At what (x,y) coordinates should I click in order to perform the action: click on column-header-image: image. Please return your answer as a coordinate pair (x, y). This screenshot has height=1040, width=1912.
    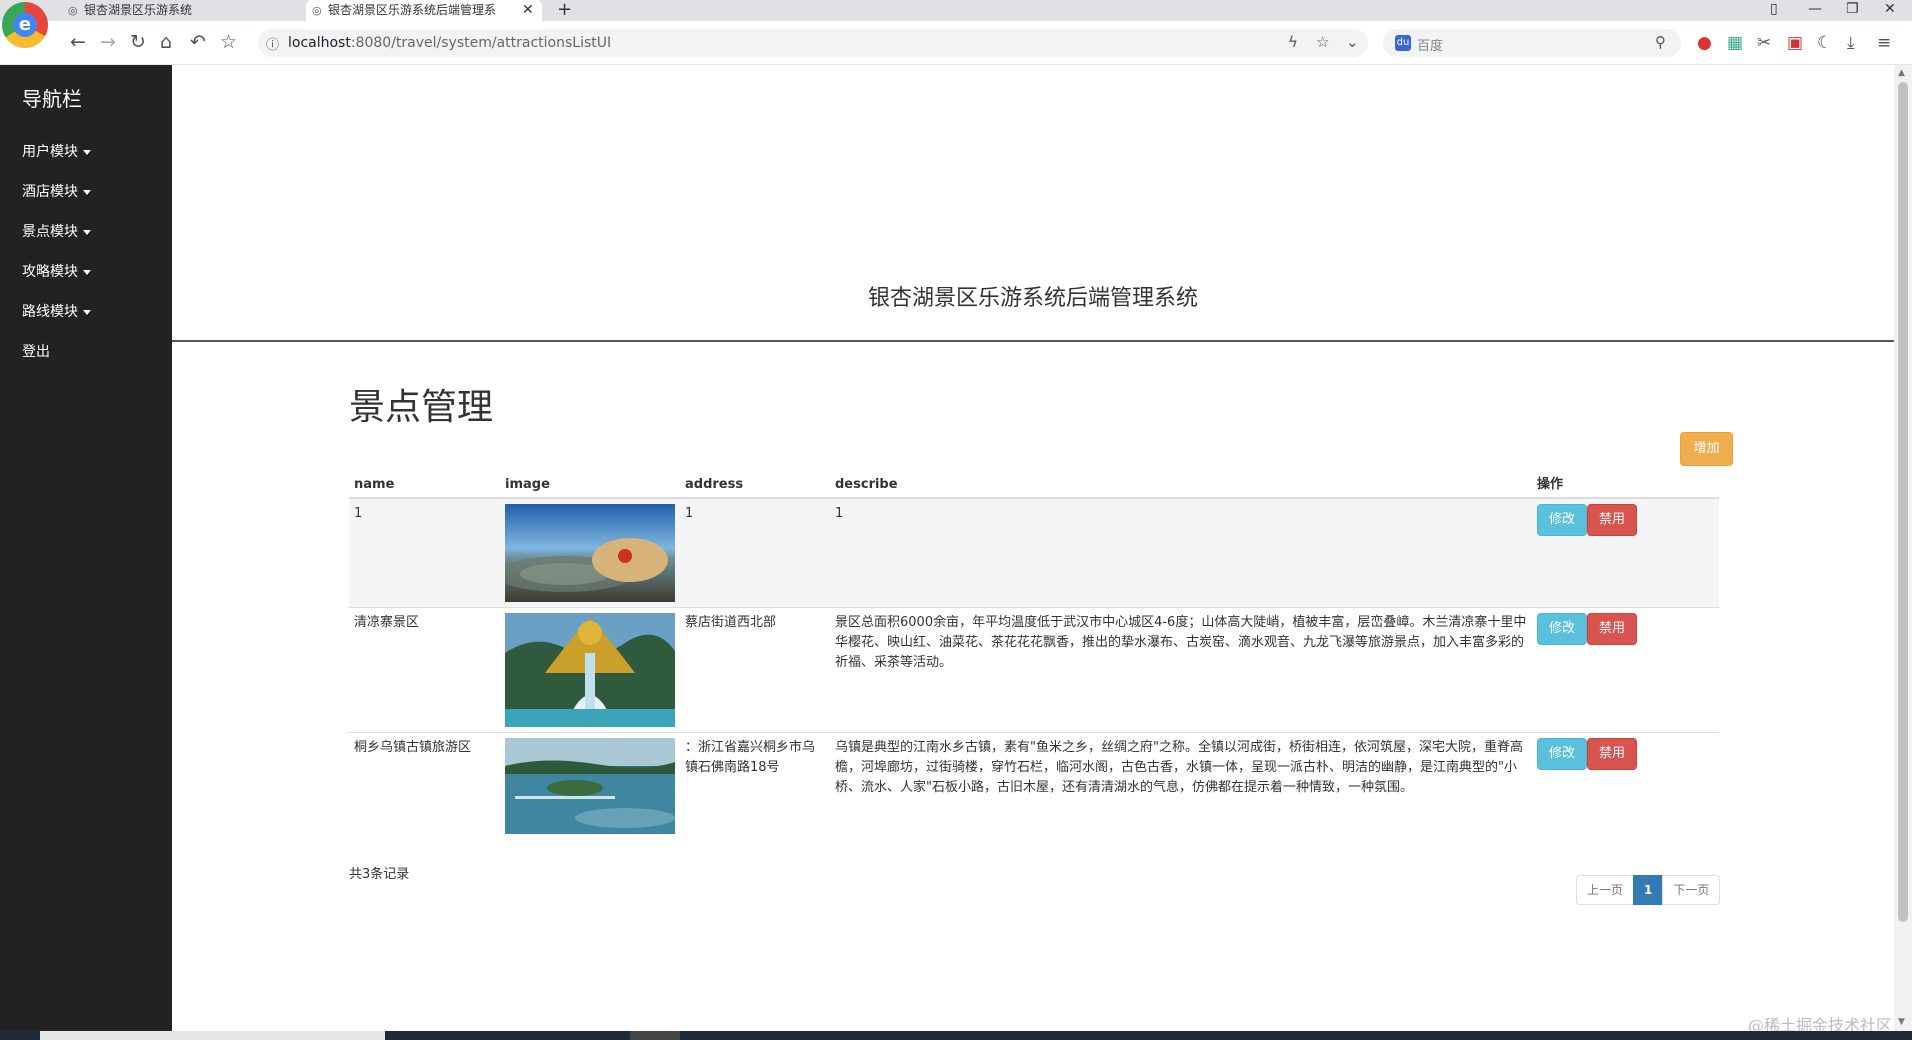
    Looking at the image, I should click on (590, 483).